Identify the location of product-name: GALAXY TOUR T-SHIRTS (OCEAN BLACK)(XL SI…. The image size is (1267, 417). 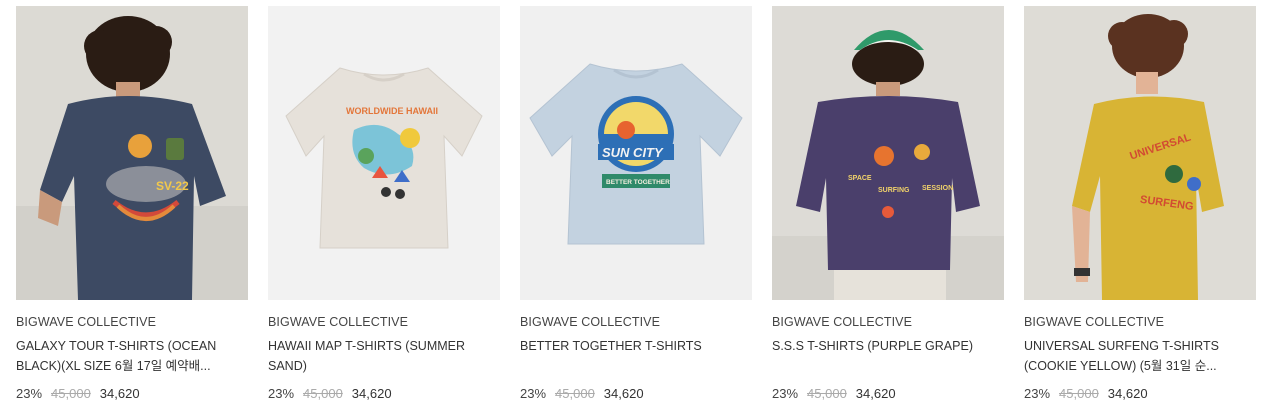
(132, 356).